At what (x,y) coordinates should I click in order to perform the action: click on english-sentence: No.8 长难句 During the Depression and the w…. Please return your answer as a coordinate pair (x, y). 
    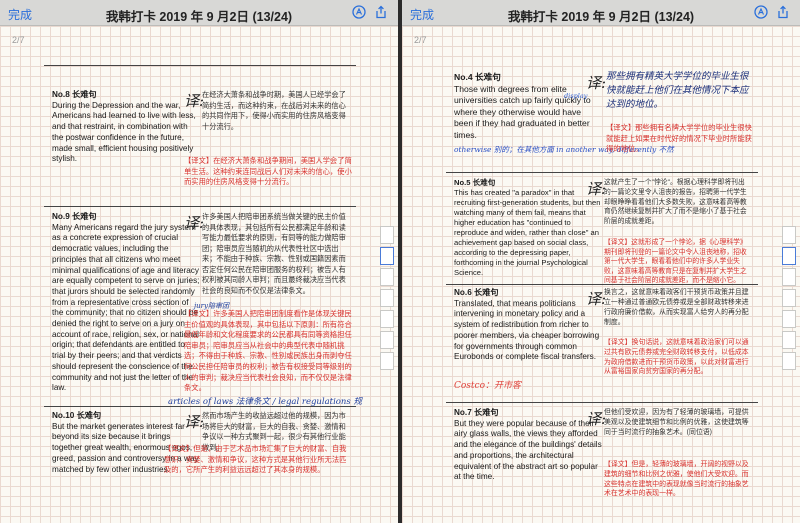
    Looking at the image, I should click on (126, 127).